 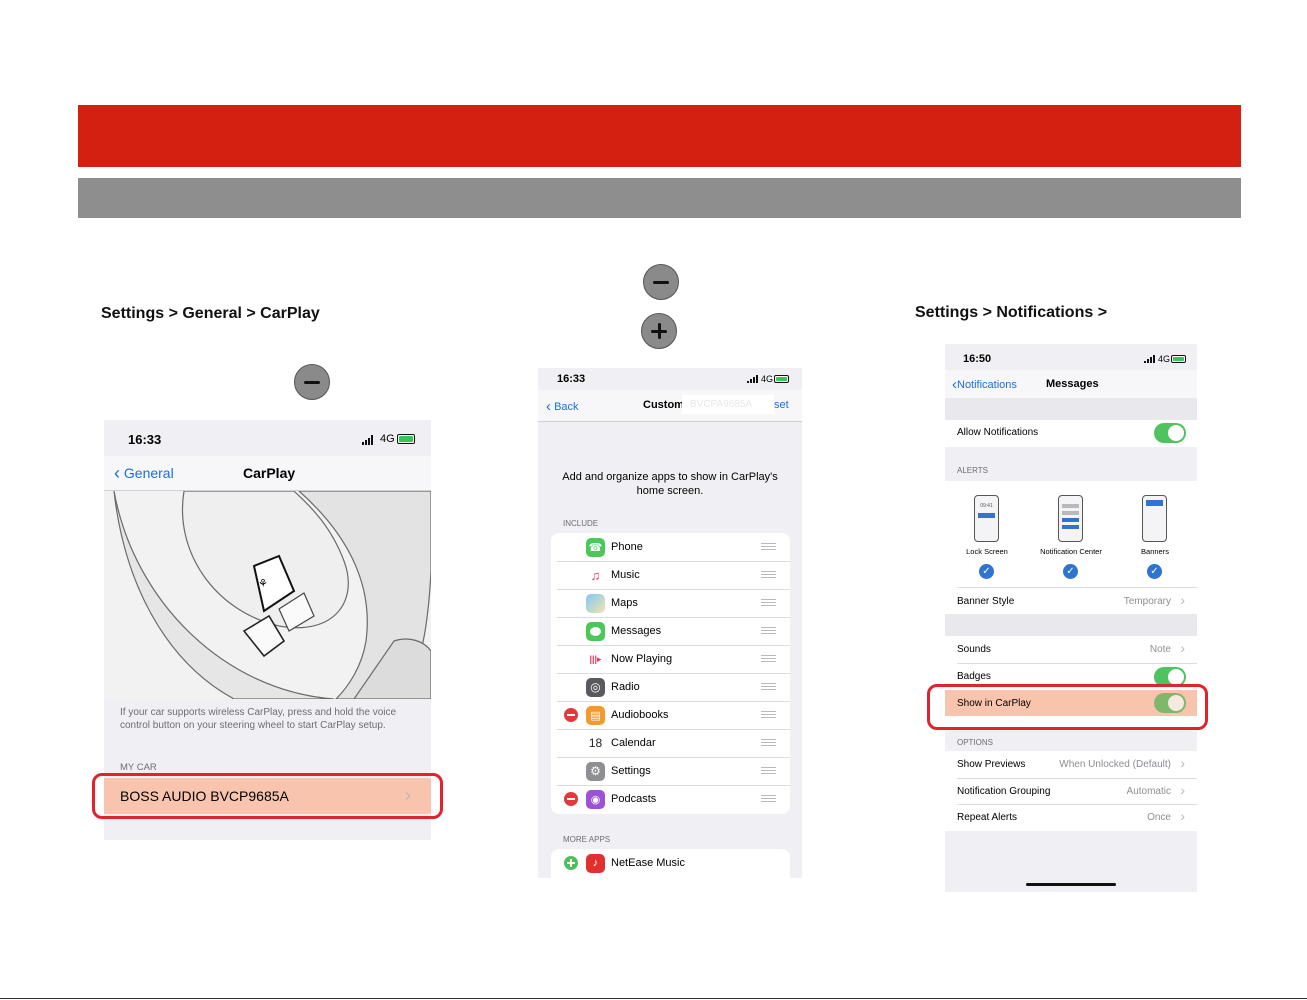 I want to click on status-time: 16:50, so click(x=977, y=359).